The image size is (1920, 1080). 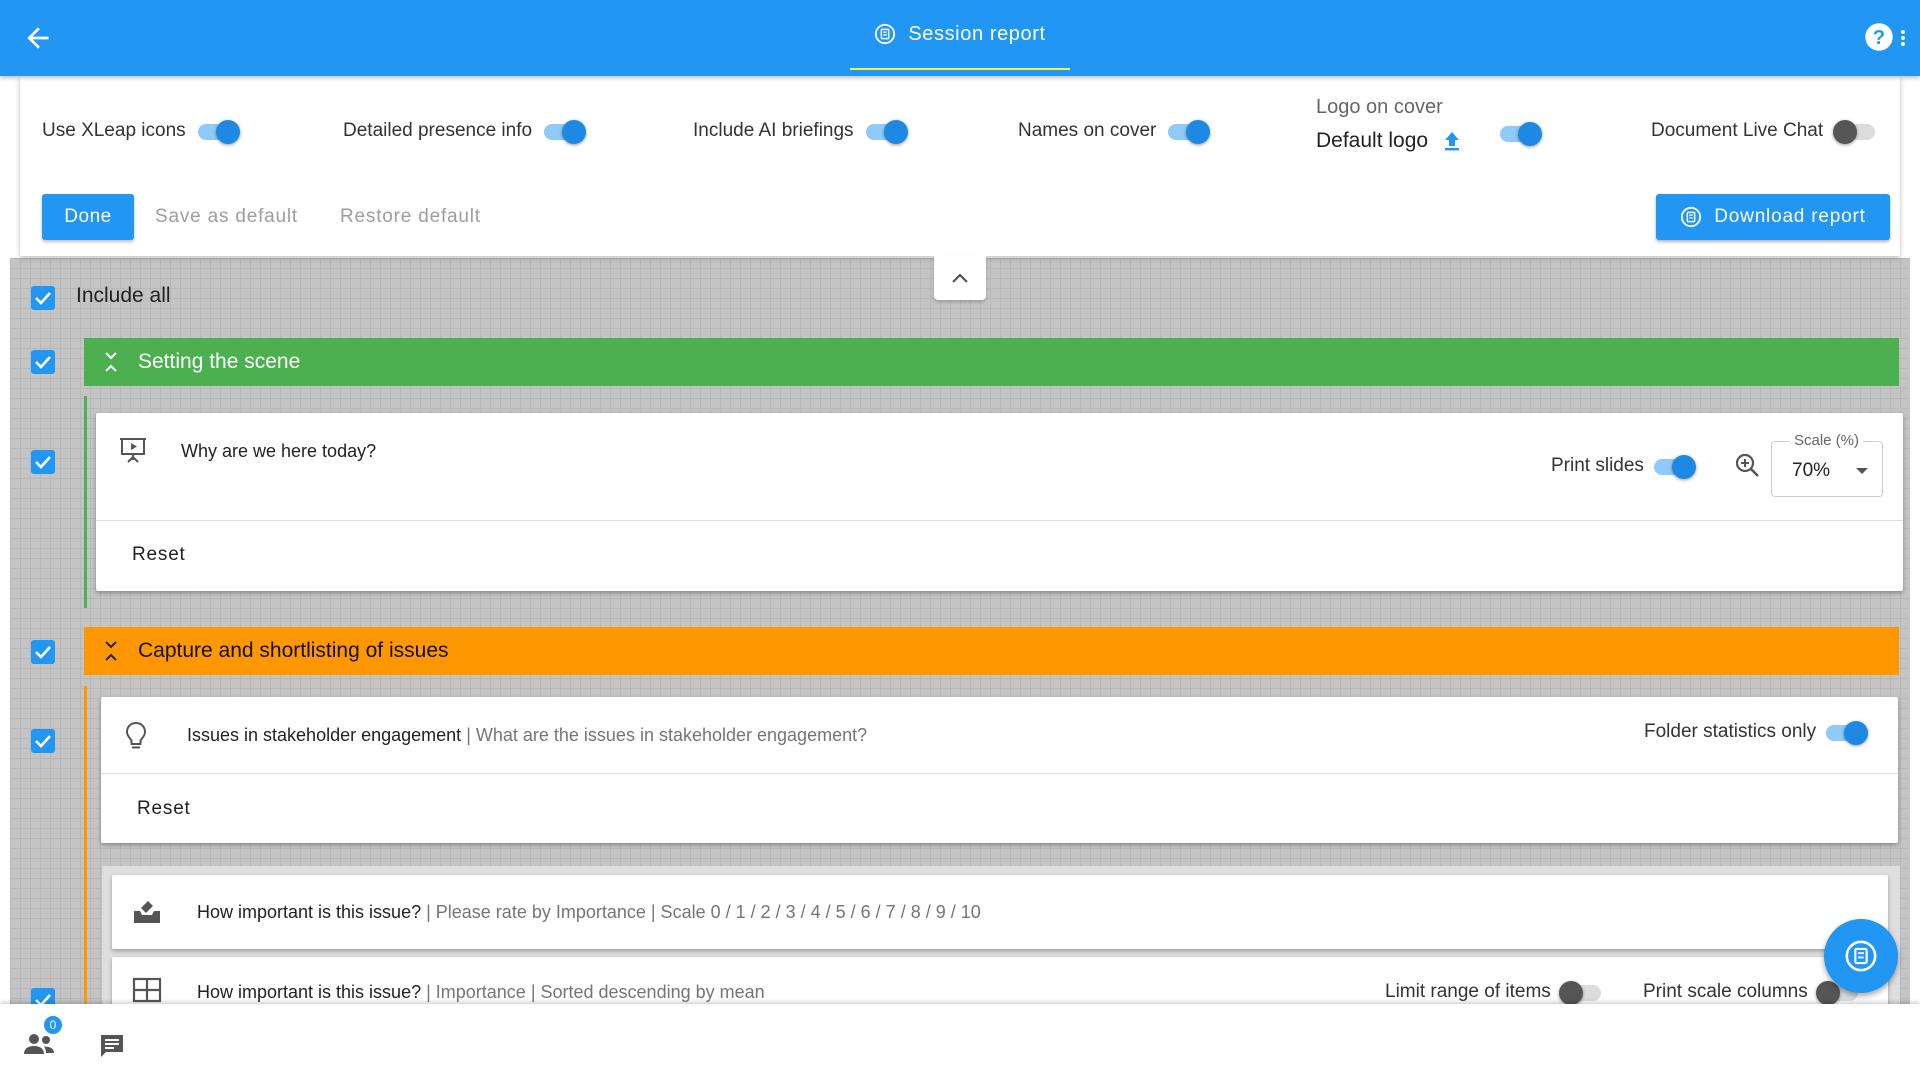 What do you see at coordinates (1730, 731) in the screenshot?
I see `folder-statistics-label: Folder statistics only` at bounding box center [1730, 731].